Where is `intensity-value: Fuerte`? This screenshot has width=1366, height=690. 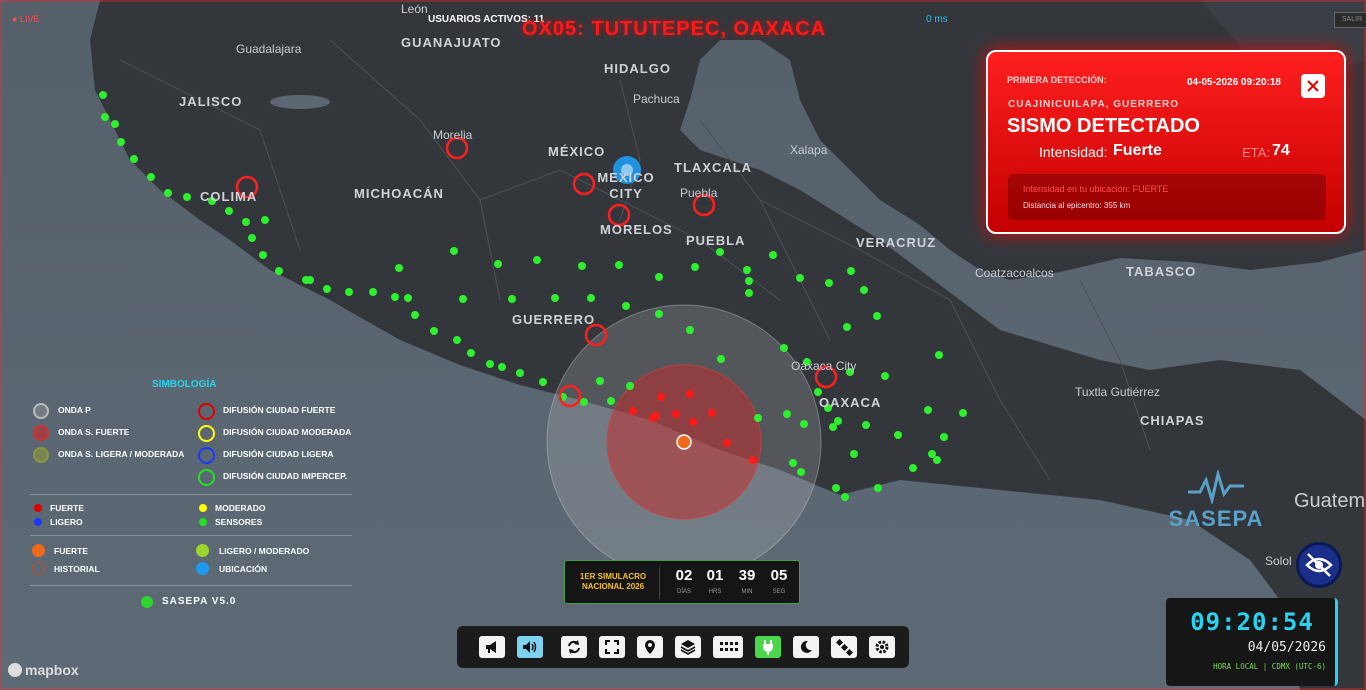
intensity-value: Fuerte is located at coordinates (1137, 150).